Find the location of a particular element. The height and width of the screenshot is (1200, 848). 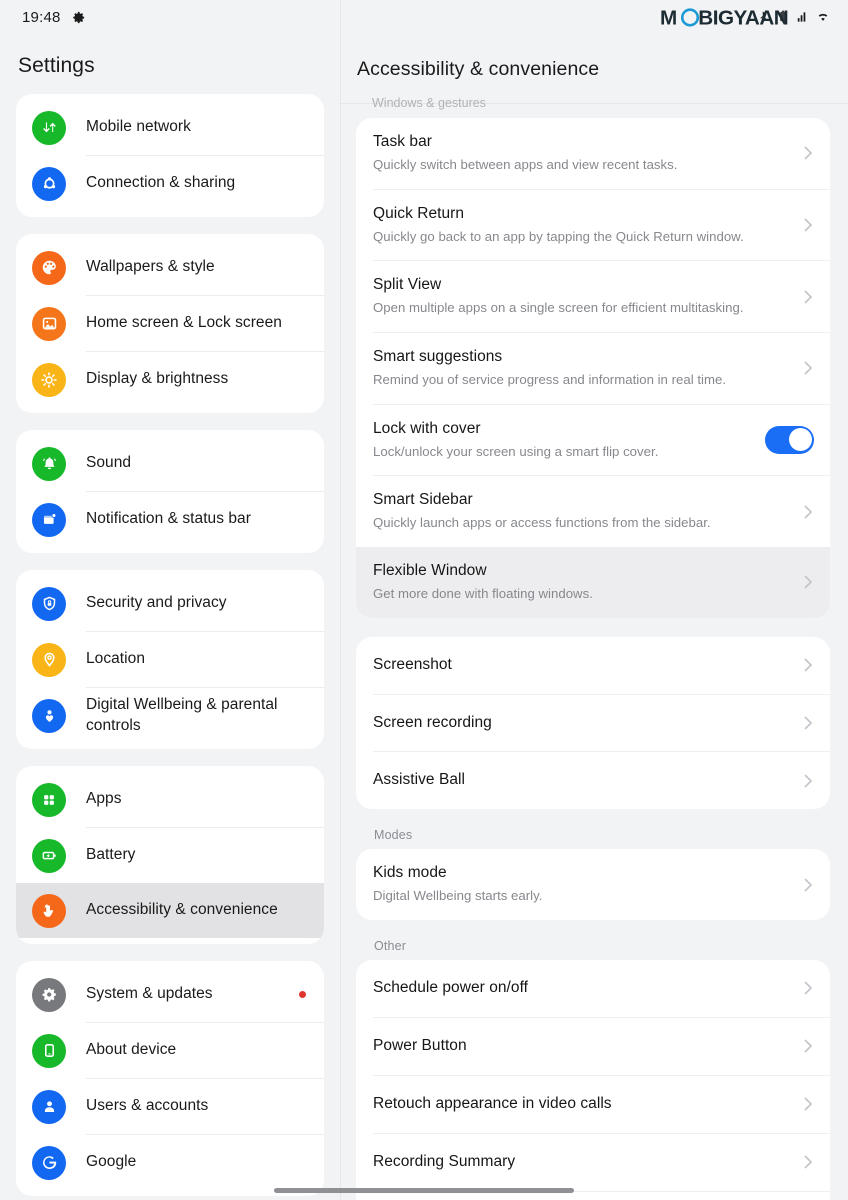

sidebar-item-notification-status-bar: Notification & status bar is located at coordinates (170, 519).